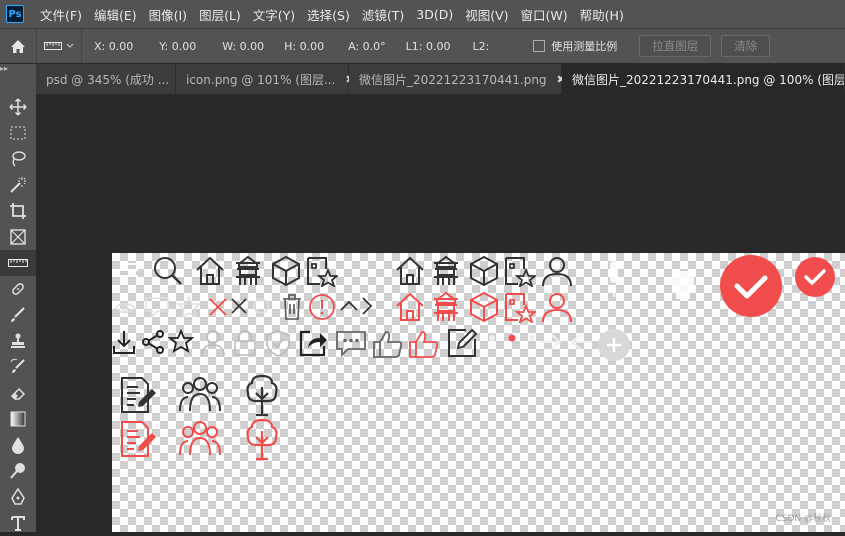 The image size is (845, 536). What do you see at coordinates (18, 159) in the screenshot?
I see `lasso-tool-icon` at bounding box center [18, 159].